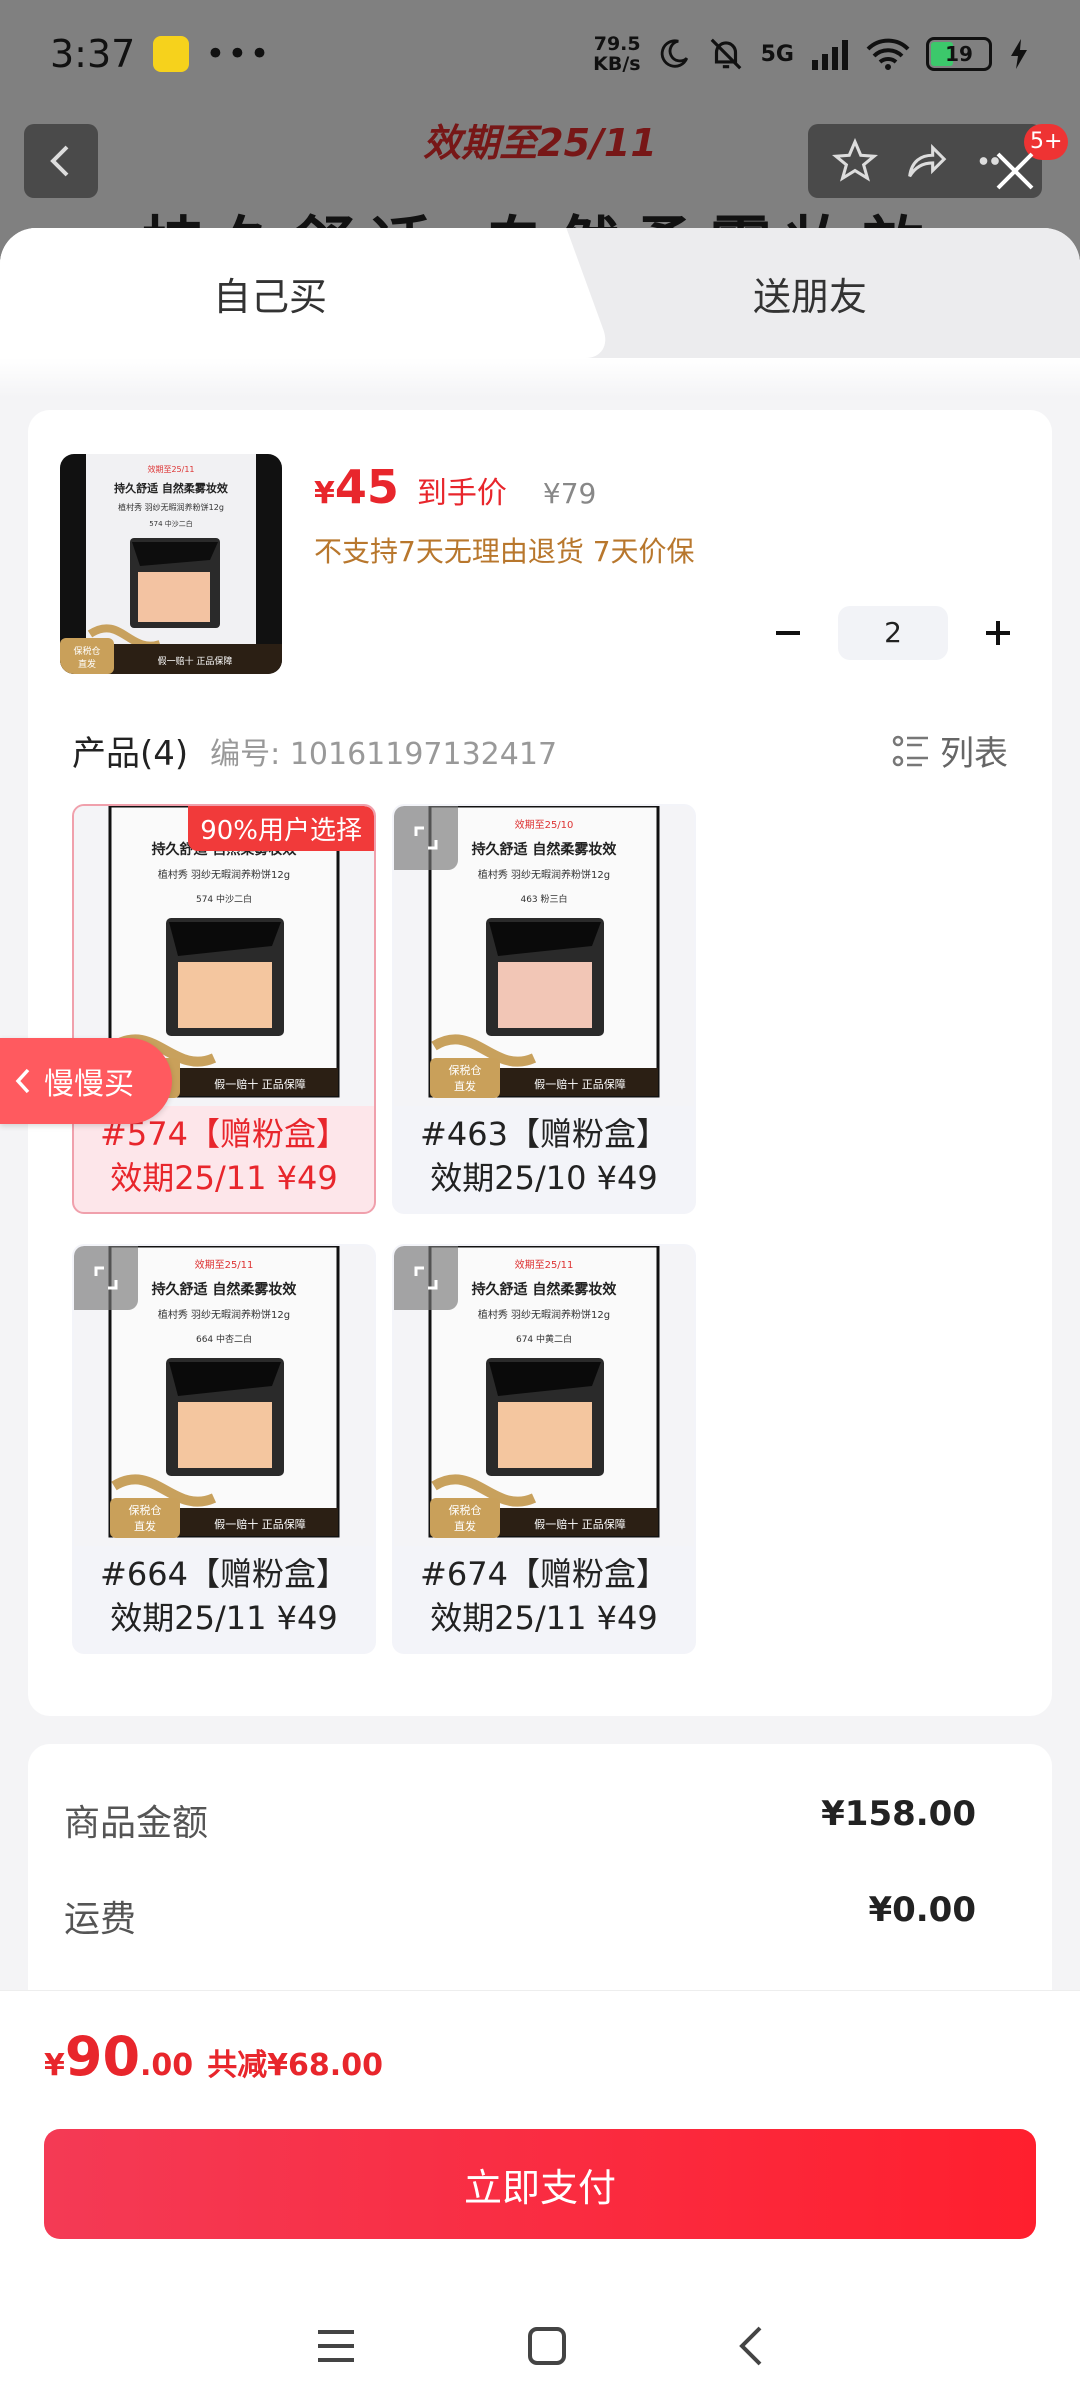 Image resolution: width=1080 pixels, height=2400 pixels. I want to click on shipping-value: ¥0.00, so click(922, 1910).